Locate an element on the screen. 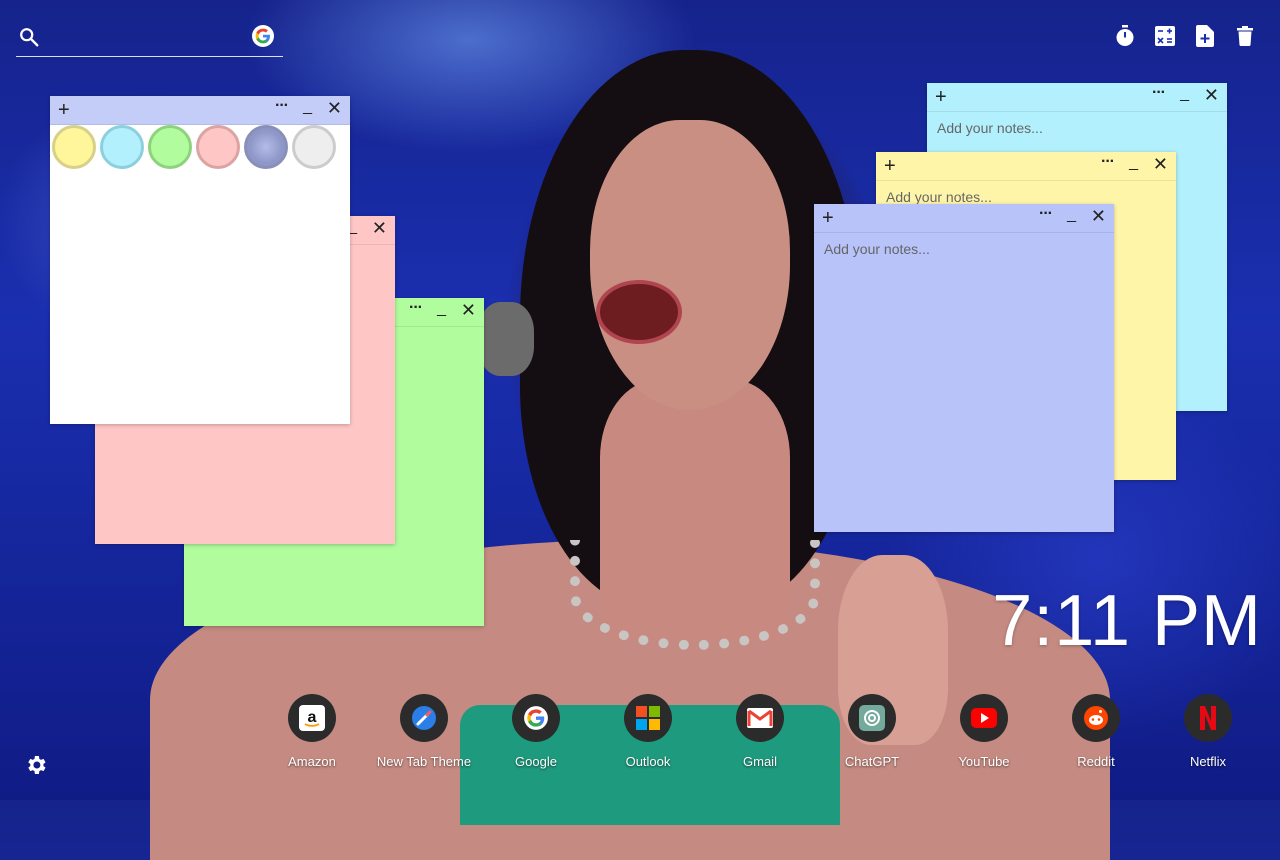  top-toolbar is located at coordinates (1185, 36).